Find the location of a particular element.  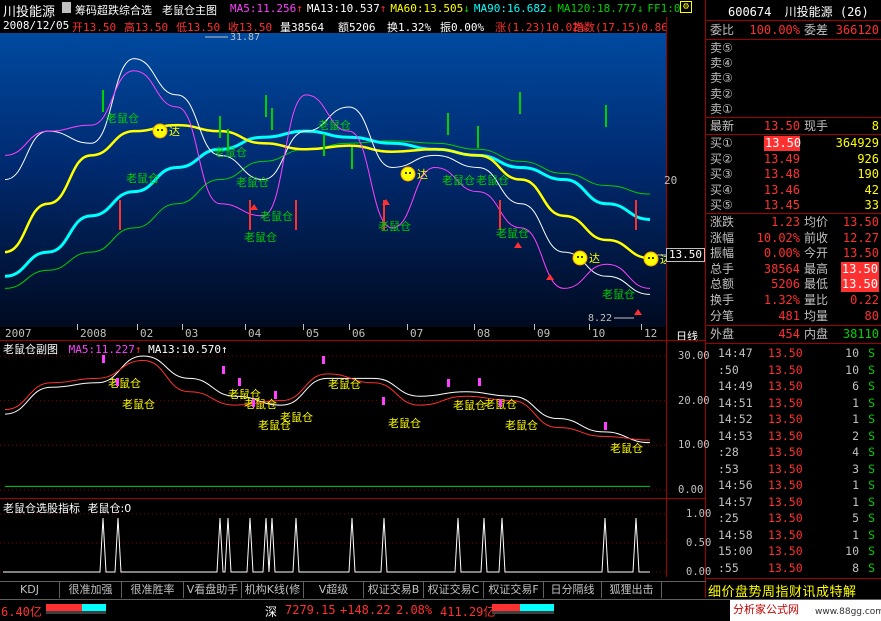

buy-label: 买① is located at coordinates (721, 143).